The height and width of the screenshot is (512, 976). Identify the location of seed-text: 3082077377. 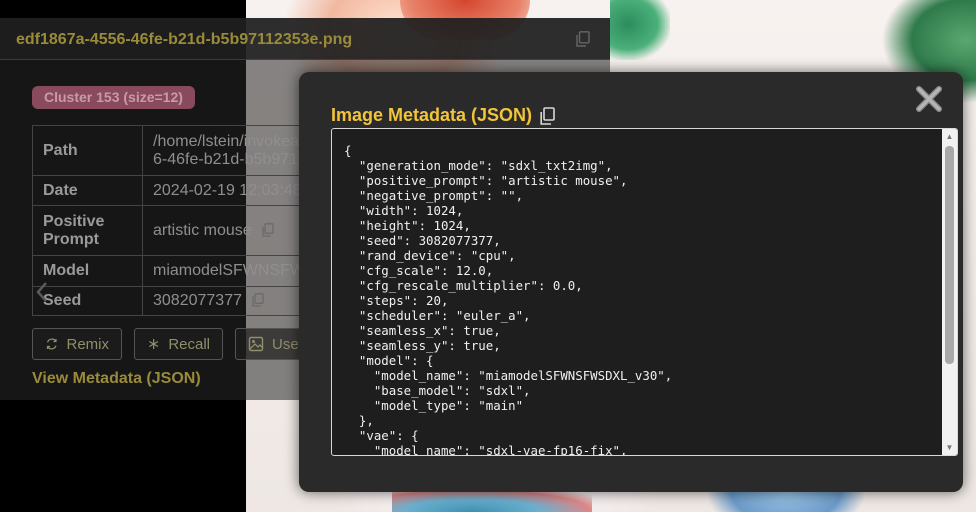
(197, 300).